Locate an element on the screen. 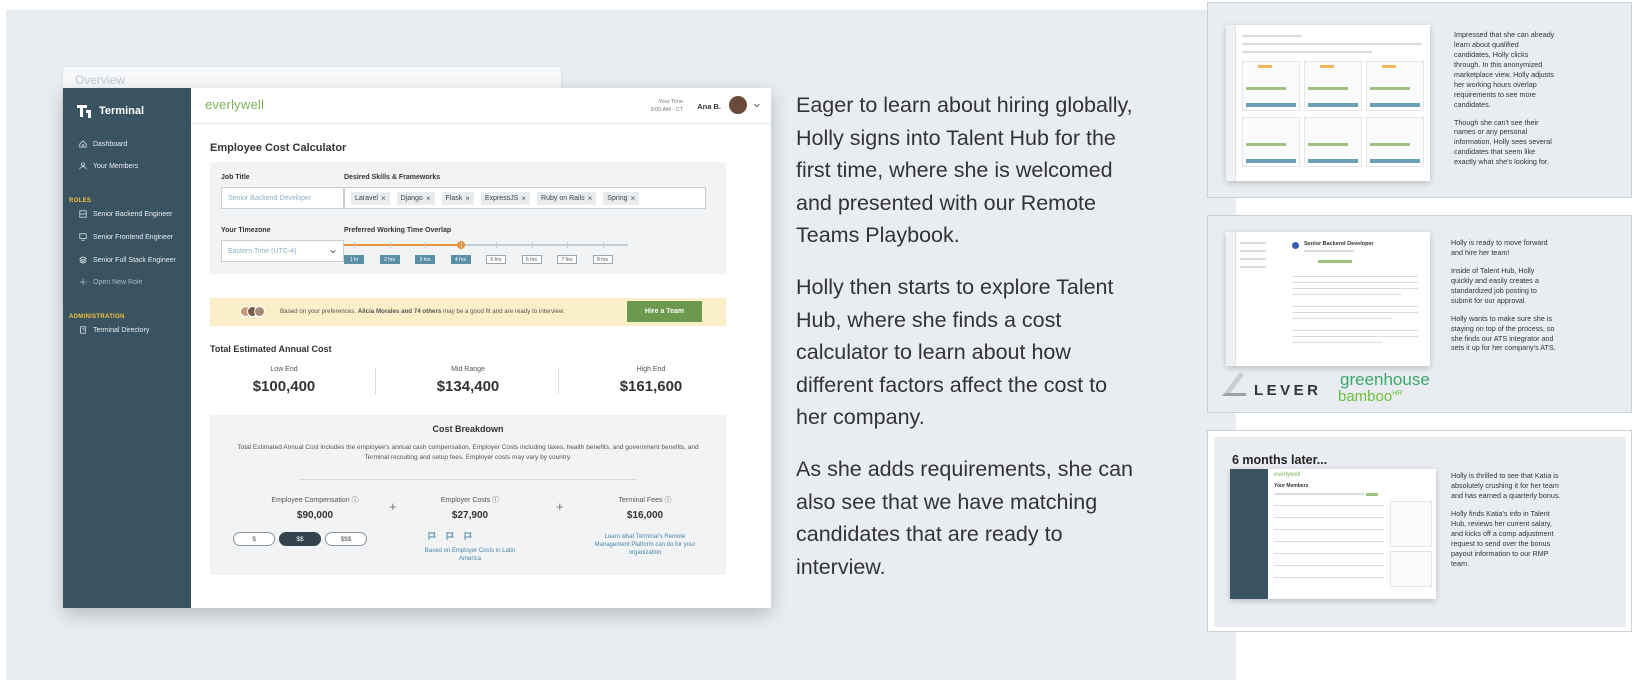 The width and height of the screenshot is (1636, 686). sidebar-item-label: Your Members is located at coordinates (116, 166).